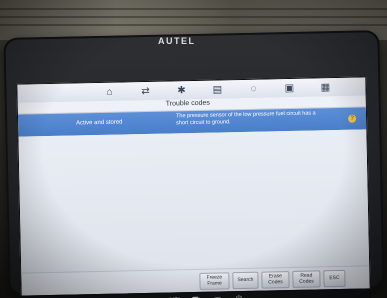  I want to click on vci-icon: VCI, so click(175, 296).